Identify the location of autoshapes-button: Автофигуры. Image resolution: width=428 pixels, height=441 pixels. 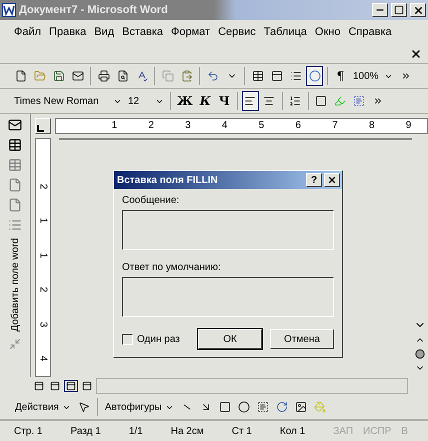
(139, 407).